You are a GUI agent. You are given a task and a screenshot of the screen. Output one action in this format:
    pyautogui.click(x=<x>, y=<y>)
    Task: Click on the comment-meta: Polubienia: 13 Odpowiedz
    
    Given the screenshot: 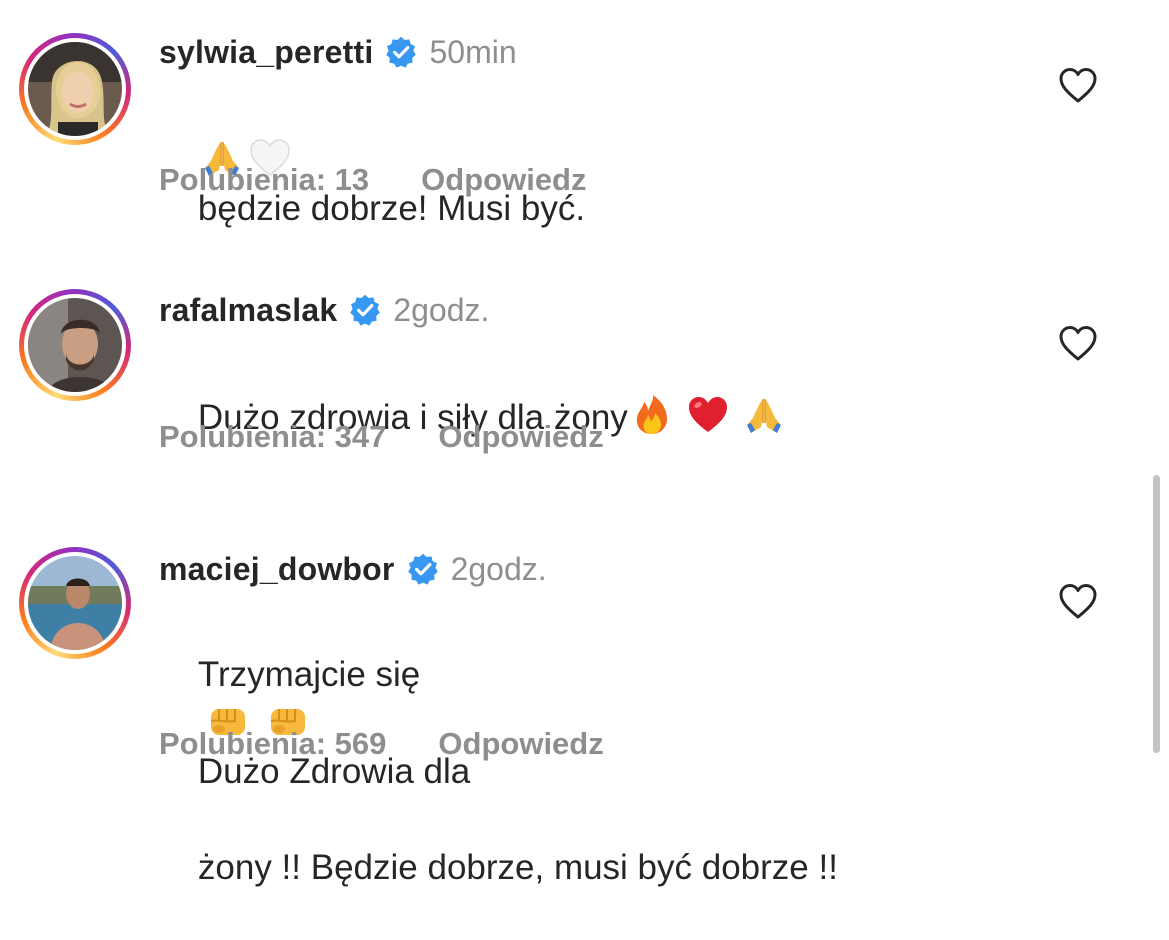 What is the action you would take?
    pyautogui.click(x=373, y=180)
    